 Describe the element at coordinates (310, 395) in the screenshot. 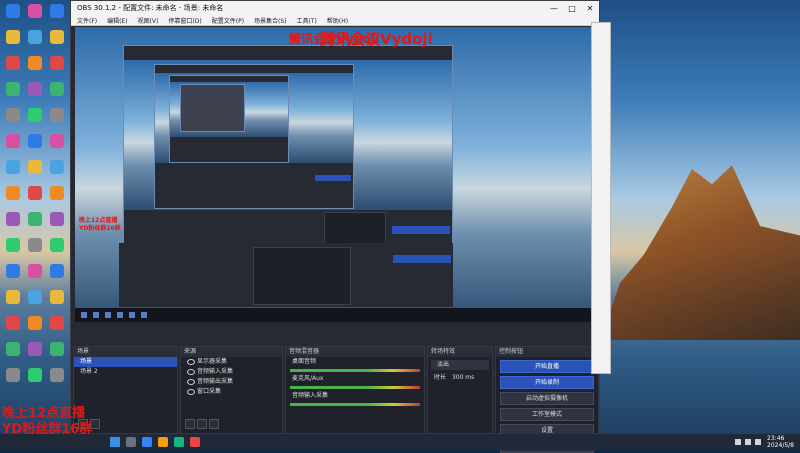

I see `mixer-channel-label: 音频输入采集` at that location.